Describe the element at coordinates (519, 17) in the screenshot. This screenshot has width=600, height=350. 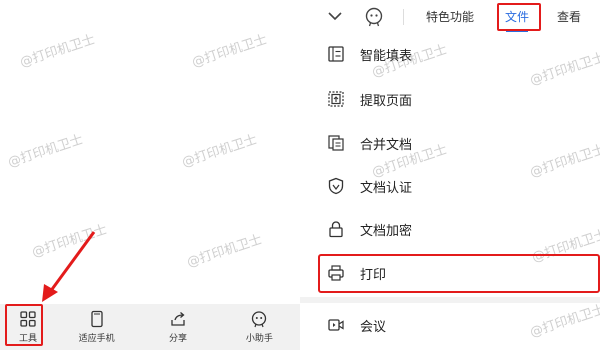
I see `file-tab-highlight-box` at that location.